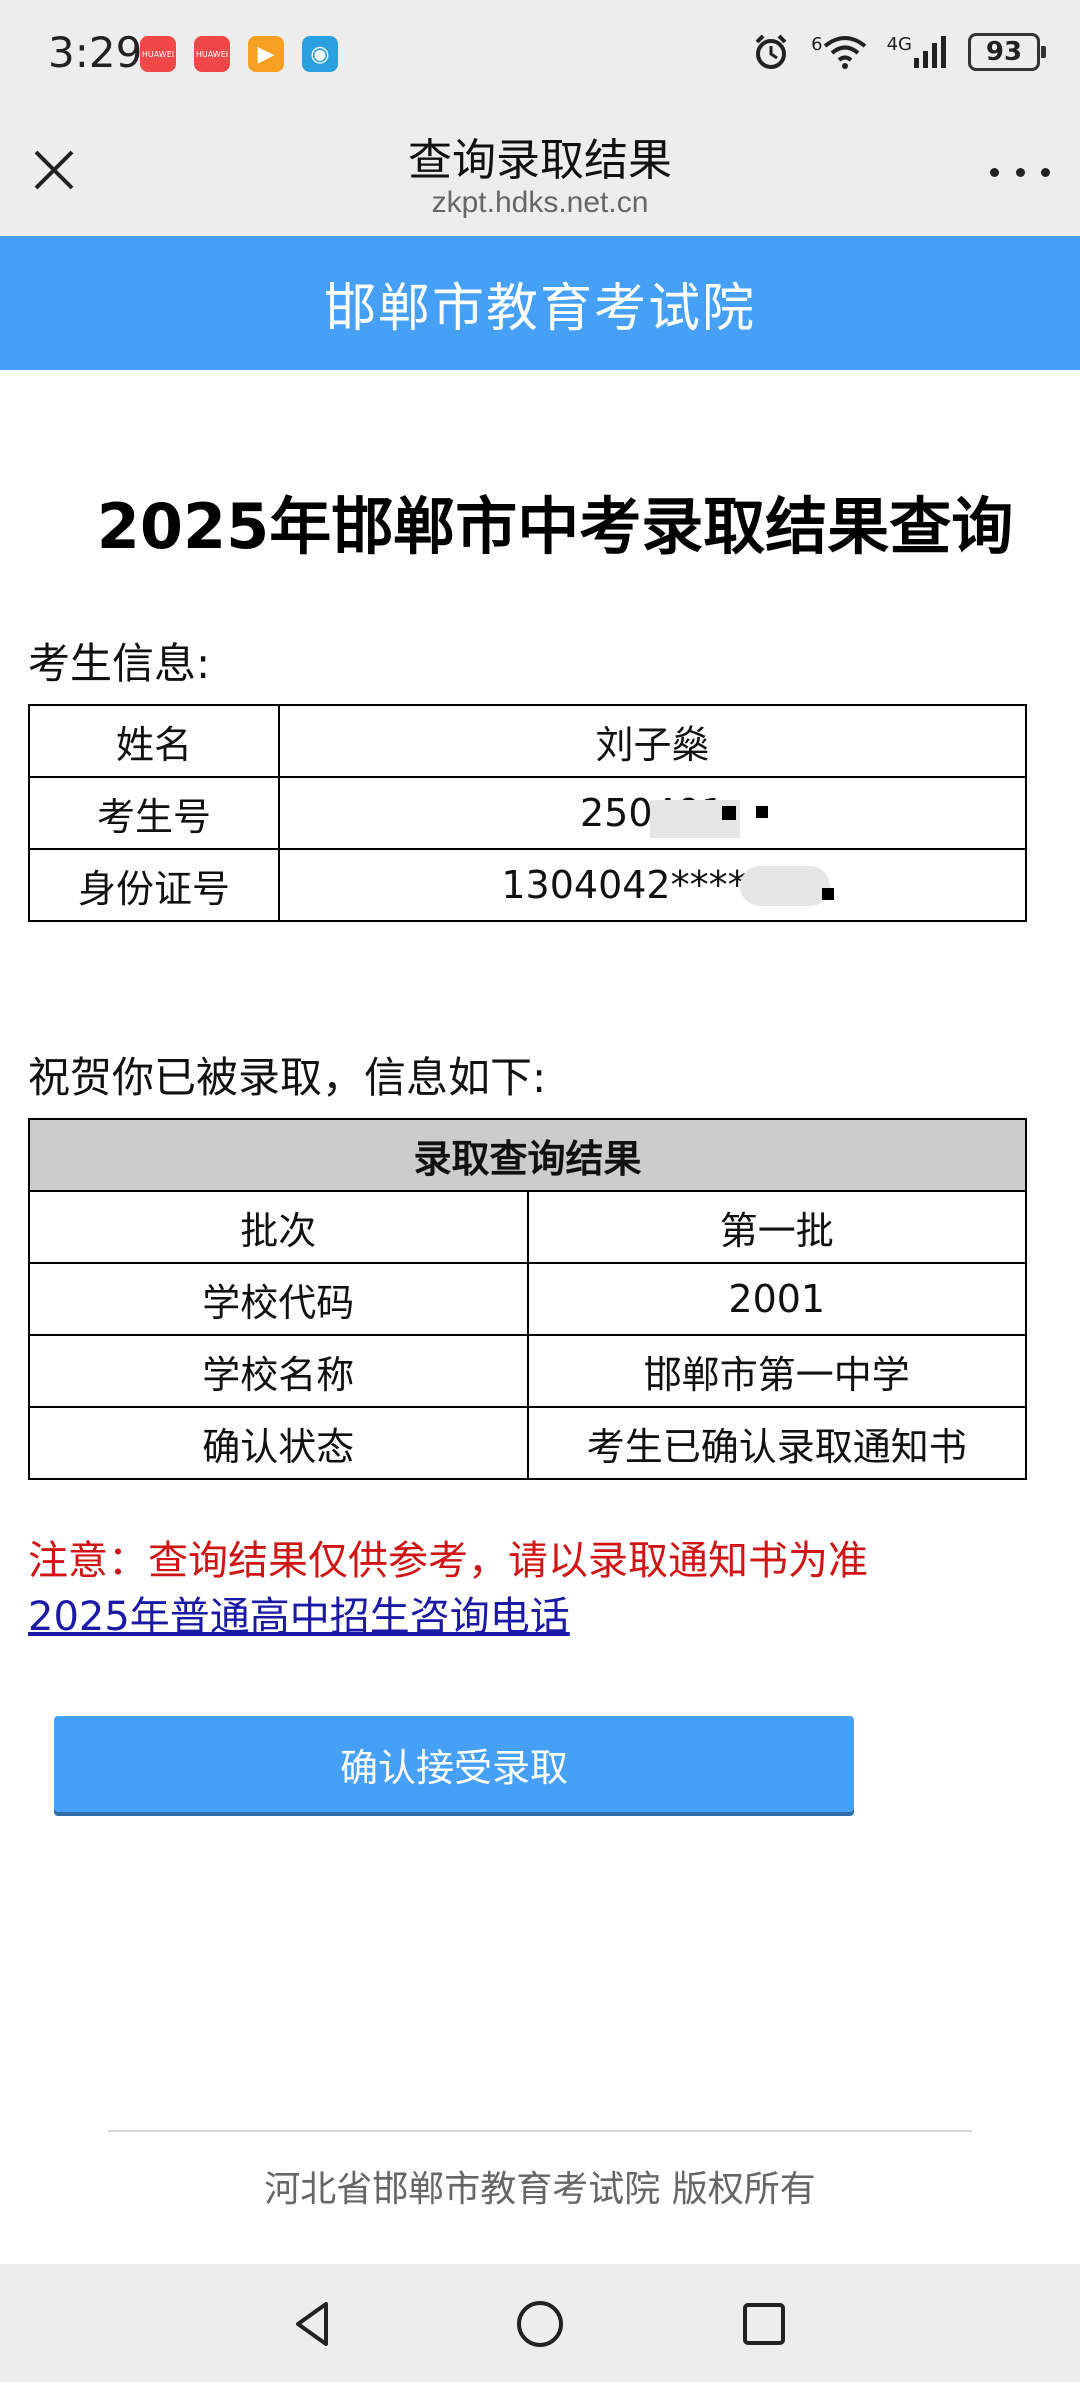  I want to click on alarm-icon, so click(771, 51).